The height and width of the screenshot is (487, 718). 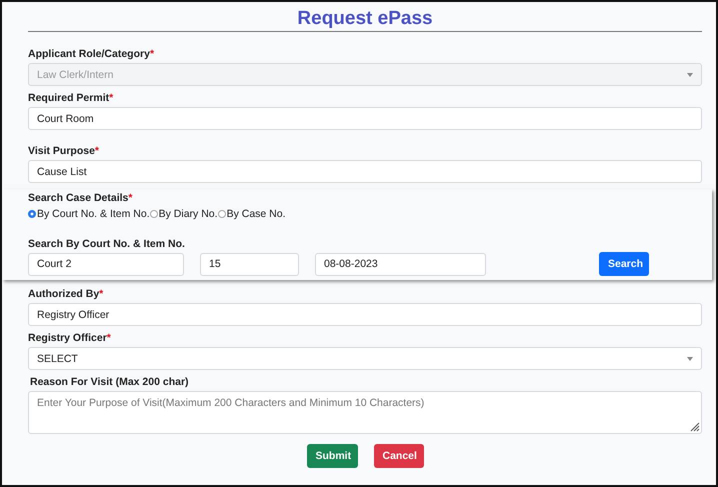 I want to click on input-field: 08-08-2023, so click(x=400, y=264).